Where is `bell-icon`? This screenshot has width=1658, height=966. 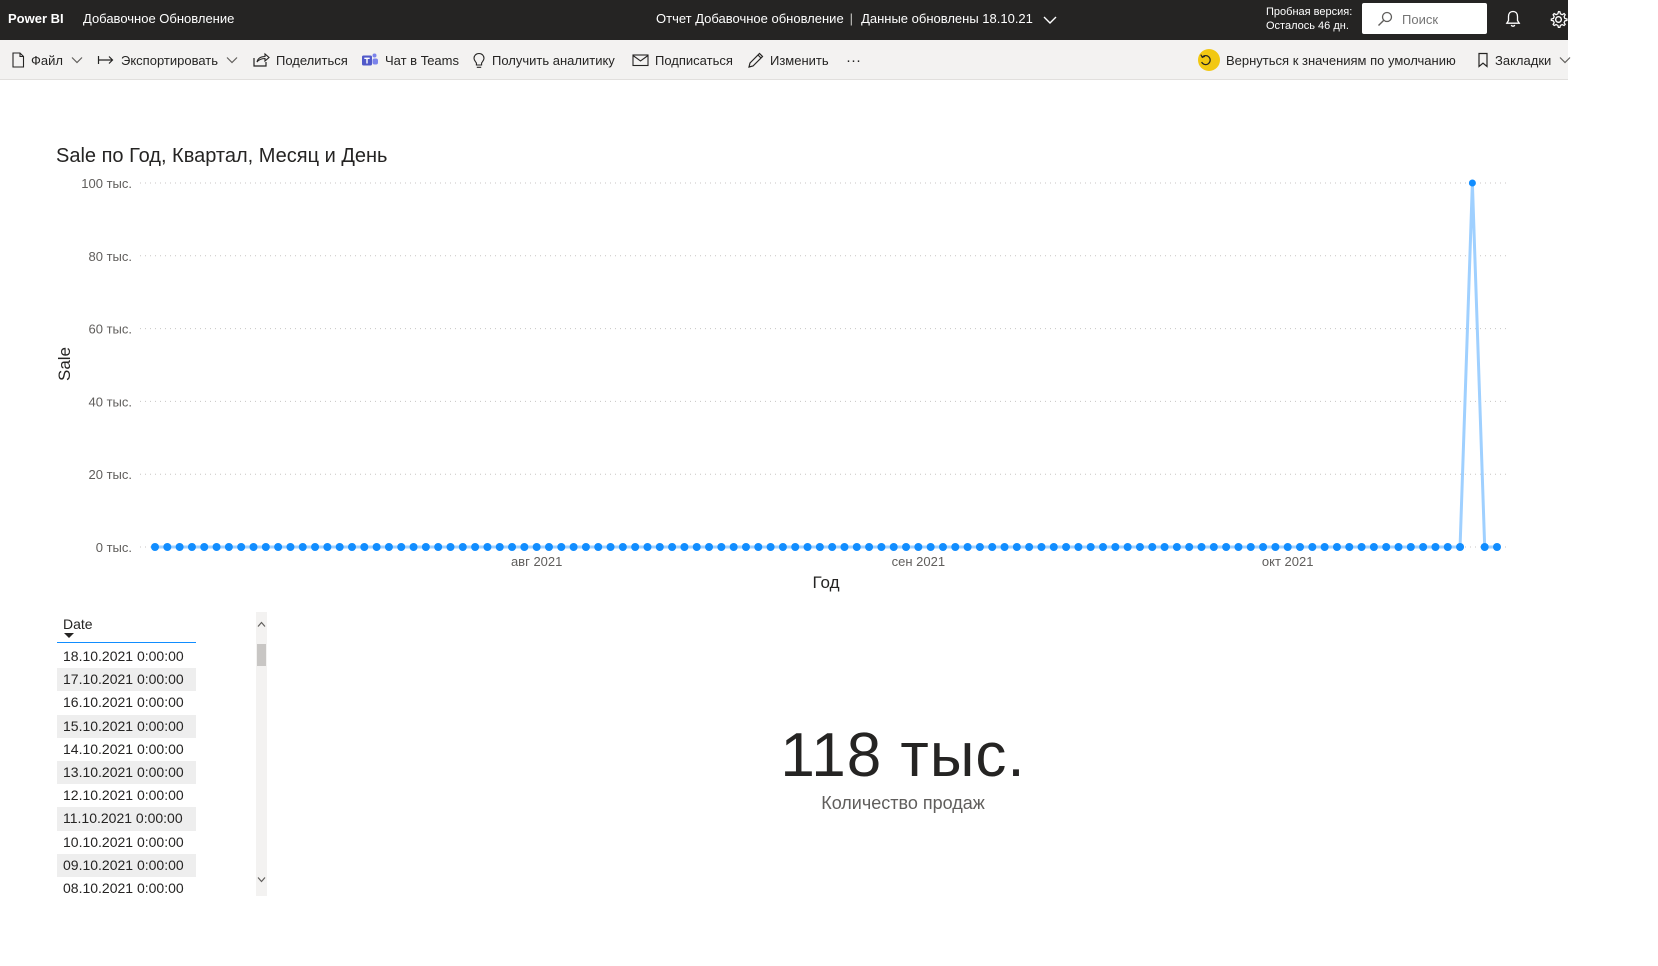
bell-icon is located at coordinates (1513, 19).